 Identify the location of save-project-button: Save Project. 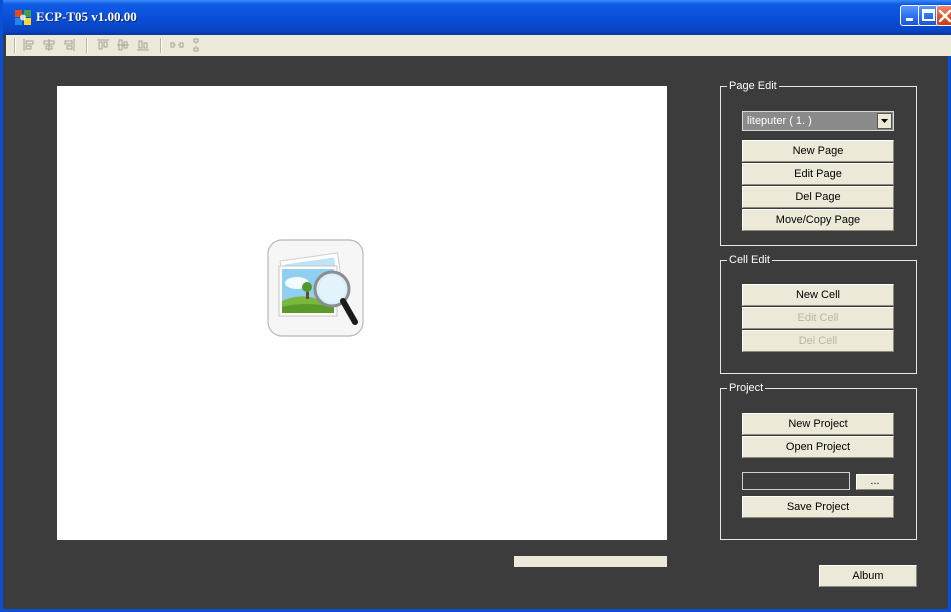
(818, 507).